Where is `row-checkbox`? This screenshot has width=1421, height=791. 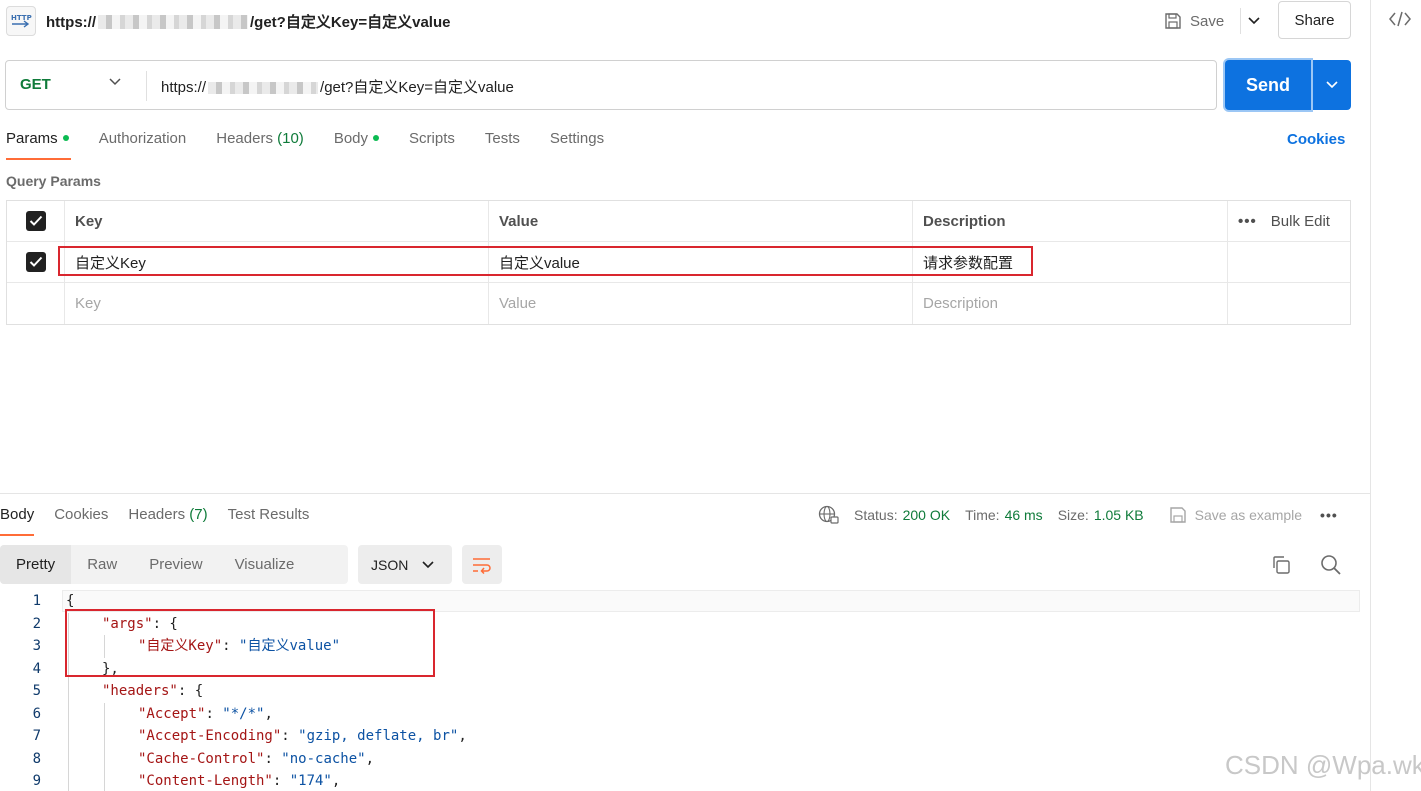
row-checkbox is located at coordinates (35, 262).